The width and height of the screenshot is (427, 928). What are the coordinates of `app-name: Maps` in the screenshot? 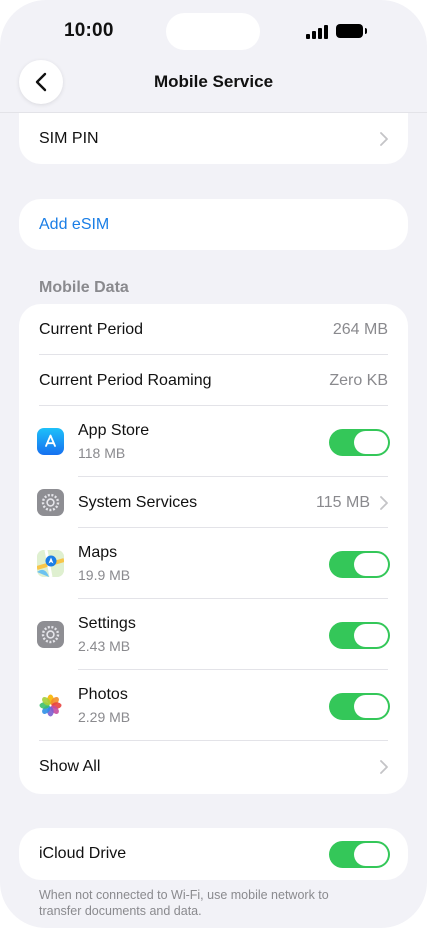 It's located at (98, 552).